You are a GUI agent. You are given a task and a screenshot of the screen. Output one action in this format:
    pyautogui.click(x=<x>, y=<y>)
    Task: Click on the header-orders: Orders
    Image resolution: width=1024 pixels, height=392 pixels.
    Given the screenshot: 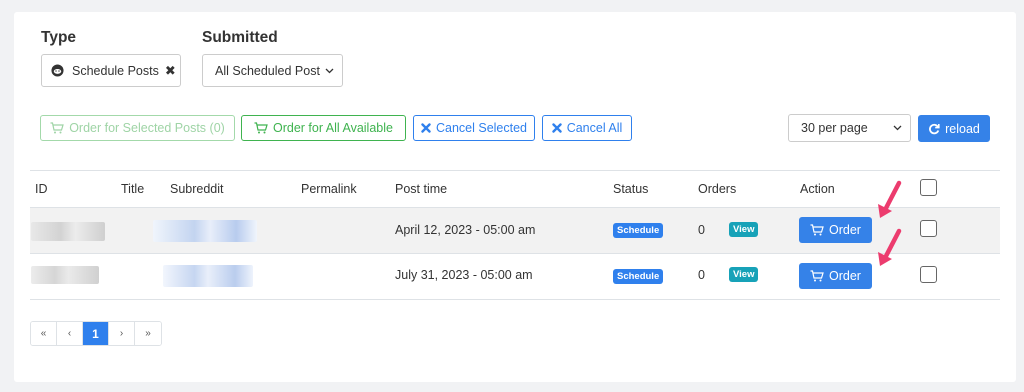 What is the action you would take?
    pyautogui.click(x=717, y=189)
    